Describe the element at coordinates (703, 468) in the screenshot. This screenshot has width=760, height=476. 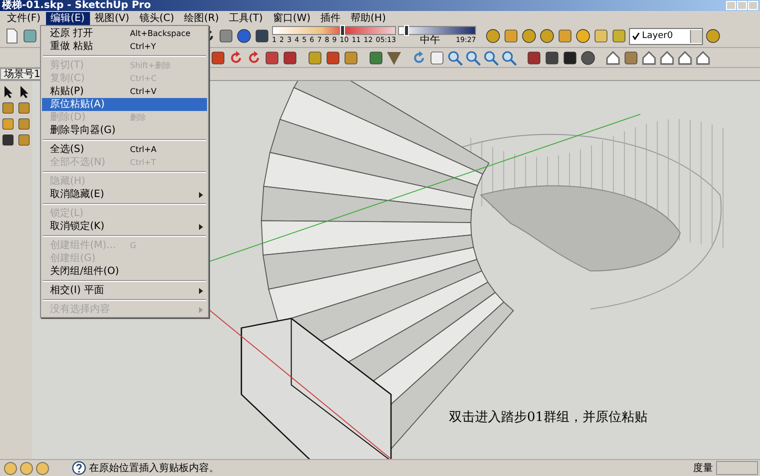
I see `measurement-label: 度量` at that location.